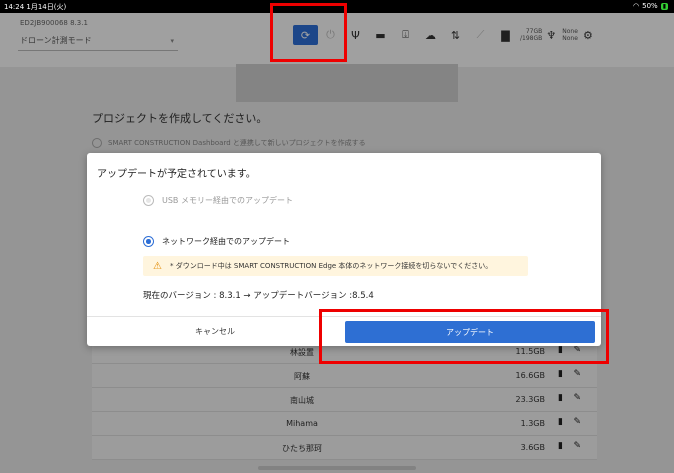 The image size is (674, 473). I want to click on radio-network, so click(148, 241).